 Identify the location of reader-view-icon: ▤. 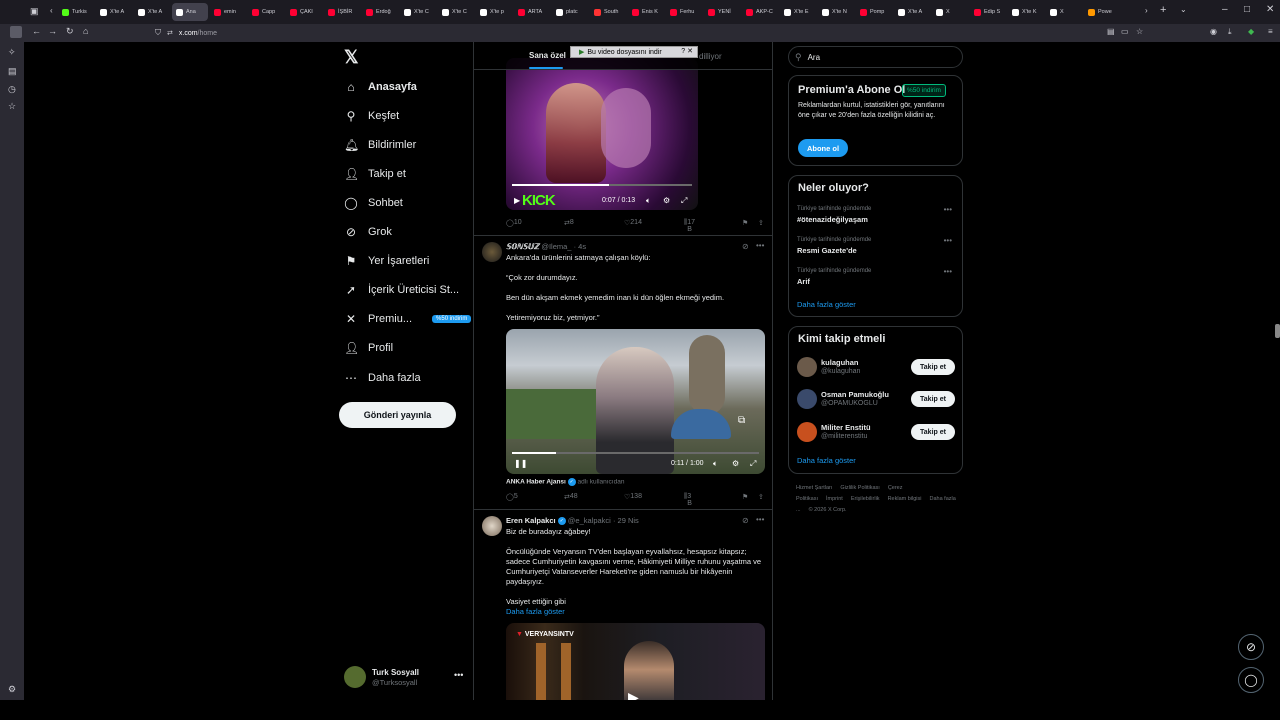
(1111, 31).